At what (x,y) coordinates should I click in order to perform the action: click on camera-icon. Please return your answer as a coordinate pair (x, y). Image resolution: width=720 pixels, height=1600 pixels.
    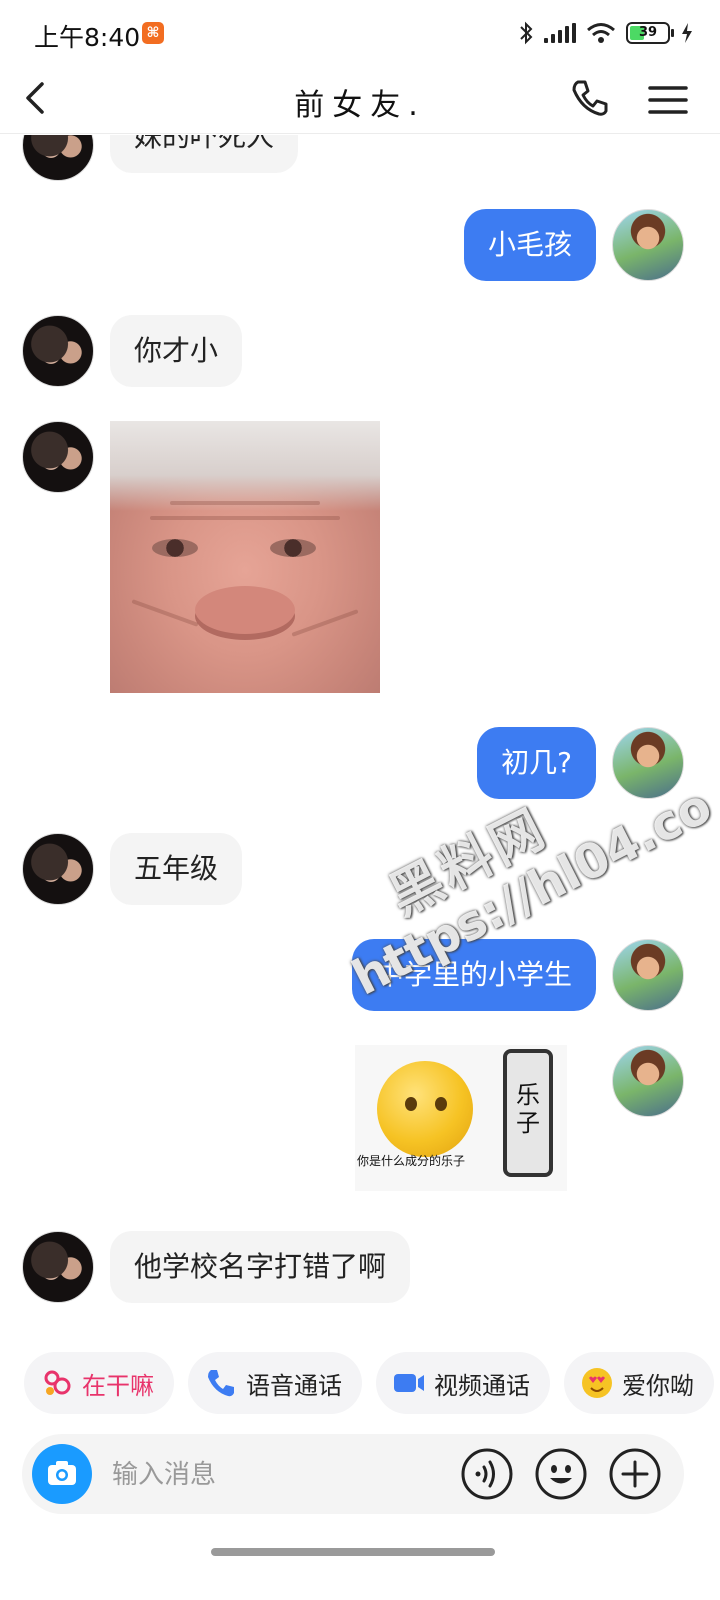
    Looking at the image, I should click on (62, 1473).